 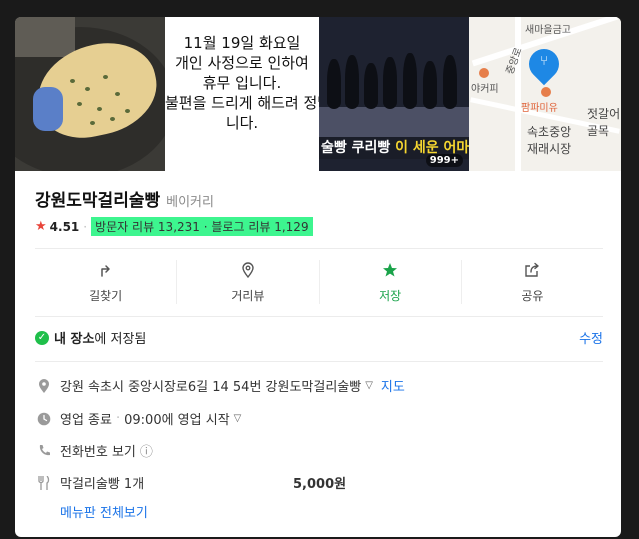 I want to click on saved-status-row: ✓ 내 장소에 저장됨 수정, so click(x=319, y=337).